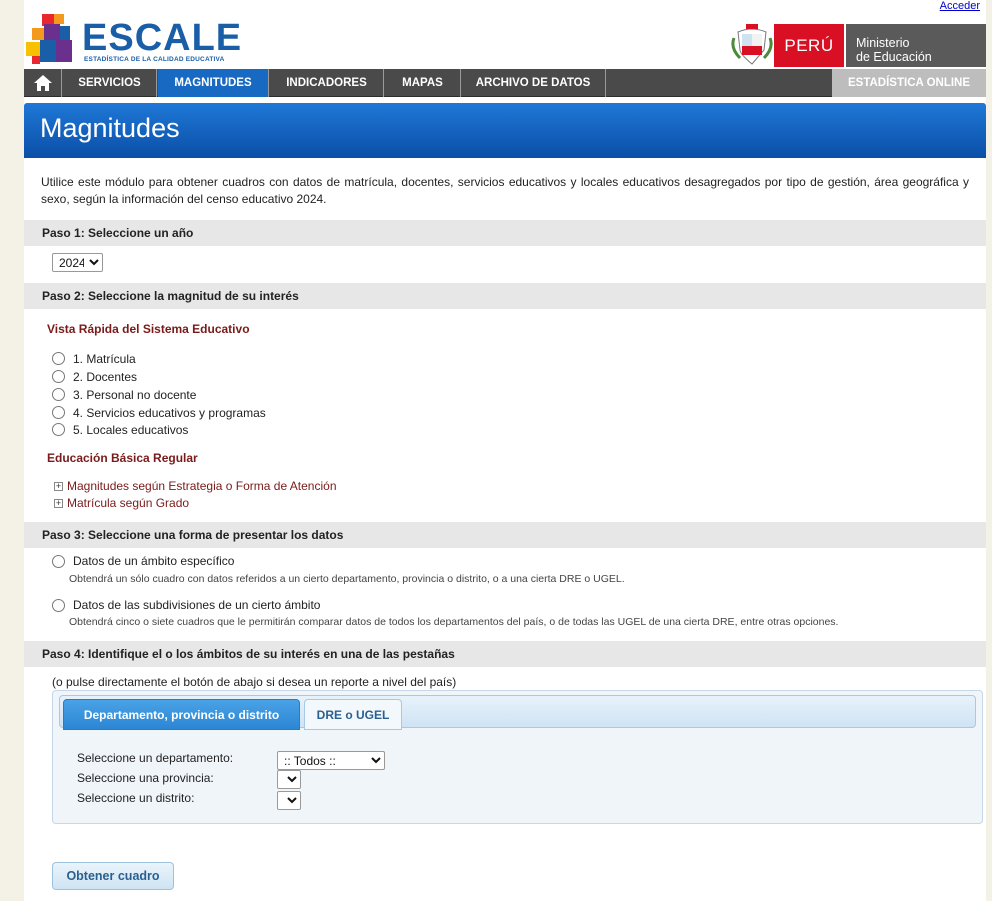 The width and height of the screenshot is (992, 901). I want to click on tab-dre-ugel: DRE o UGEL, so click(353, 714).